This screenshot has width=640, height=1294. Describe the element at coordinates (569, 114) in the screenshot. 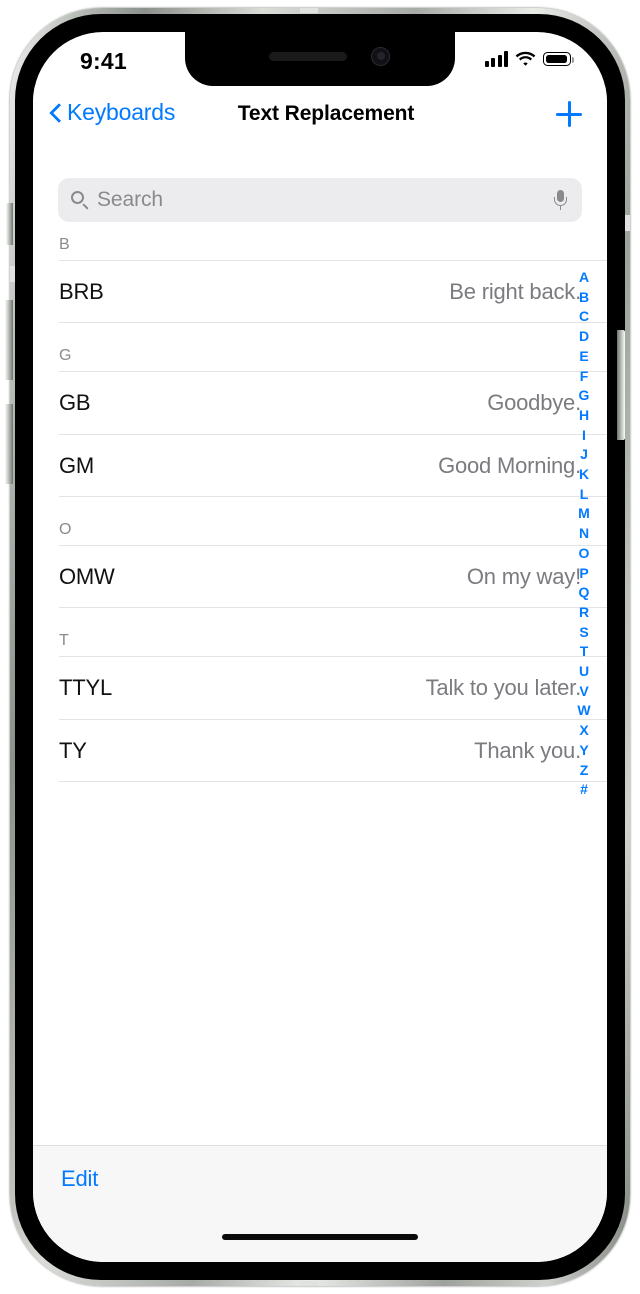

I see `plus-icon` at that location.